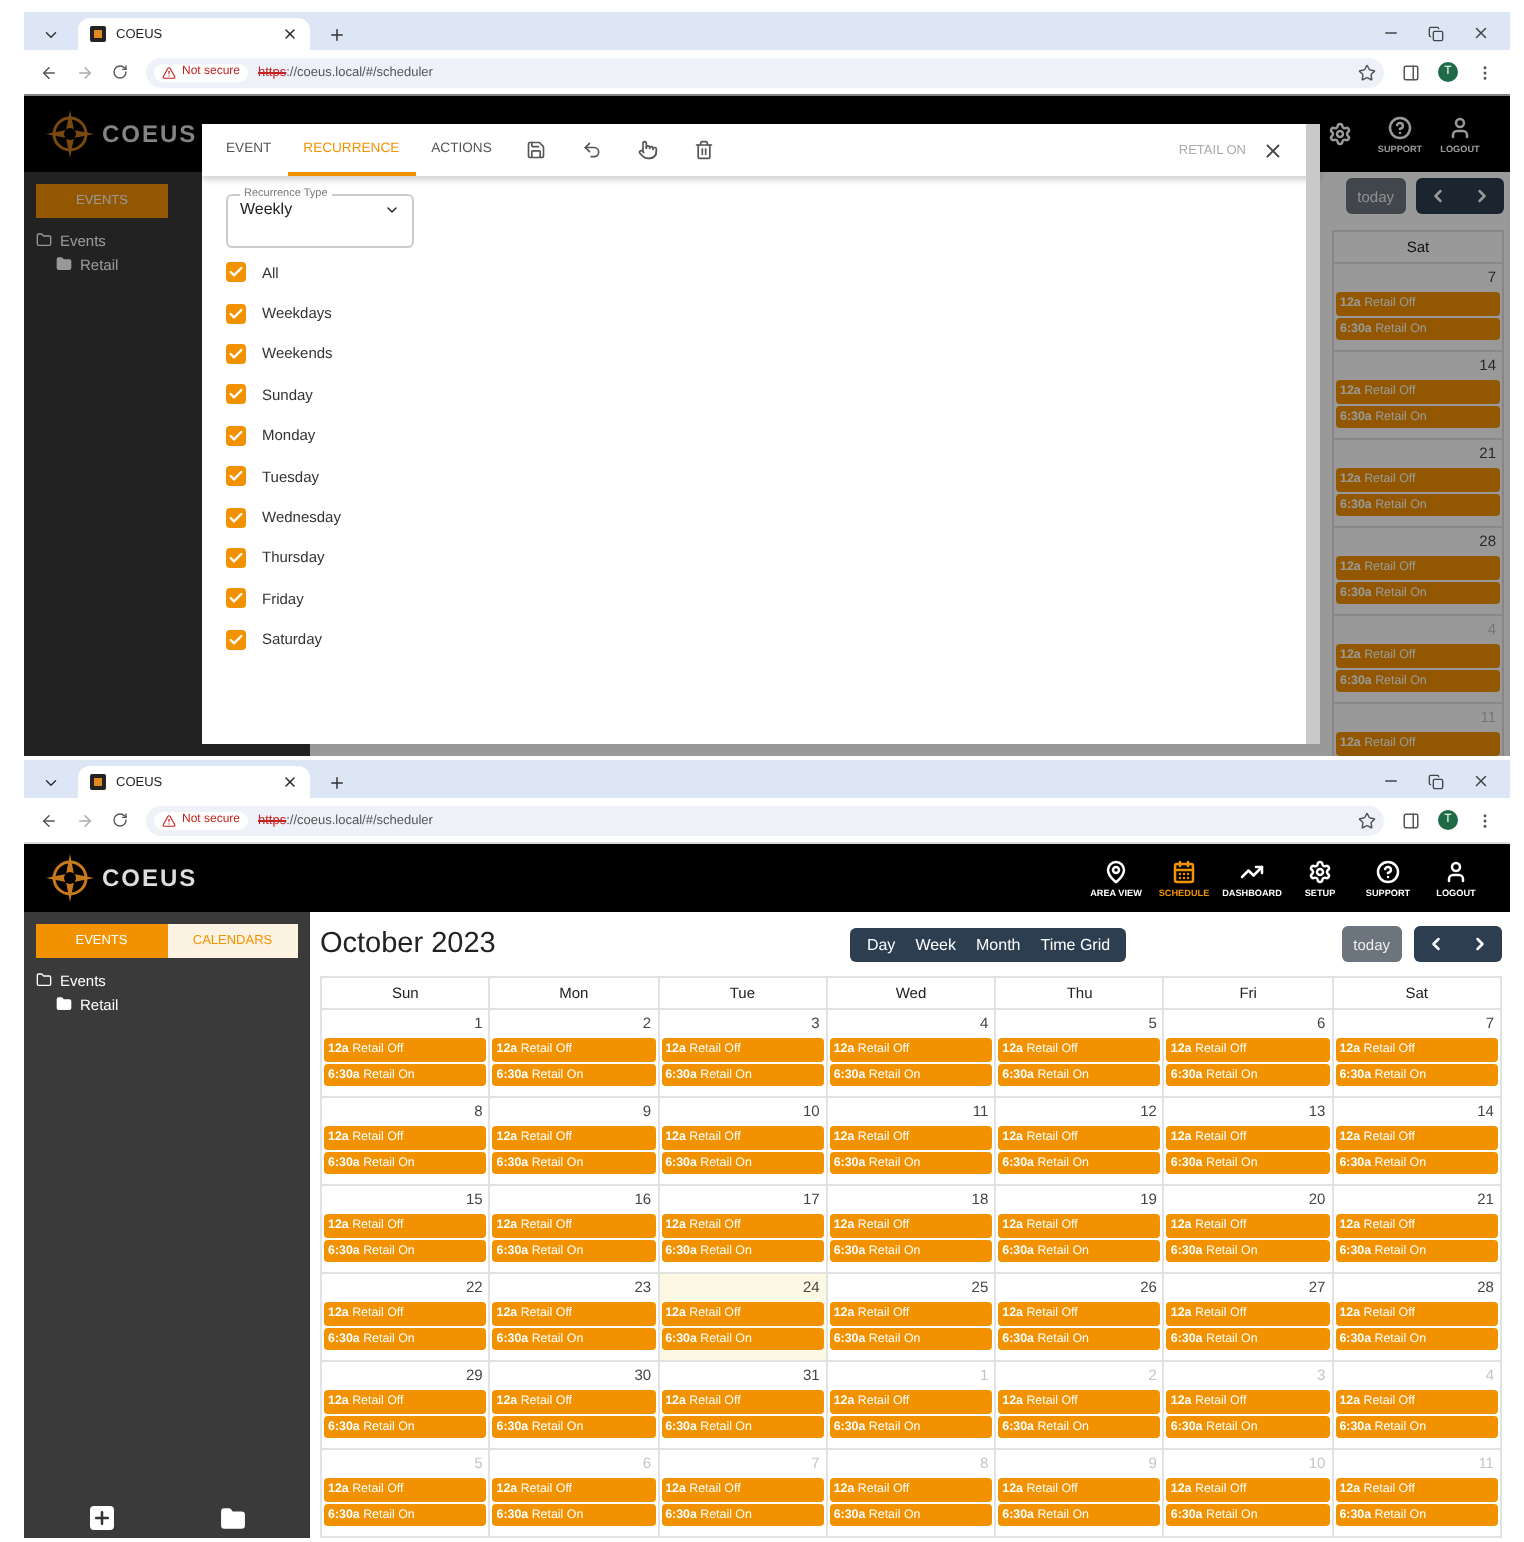  I want to click on view-button: Month, so click(998, 944).